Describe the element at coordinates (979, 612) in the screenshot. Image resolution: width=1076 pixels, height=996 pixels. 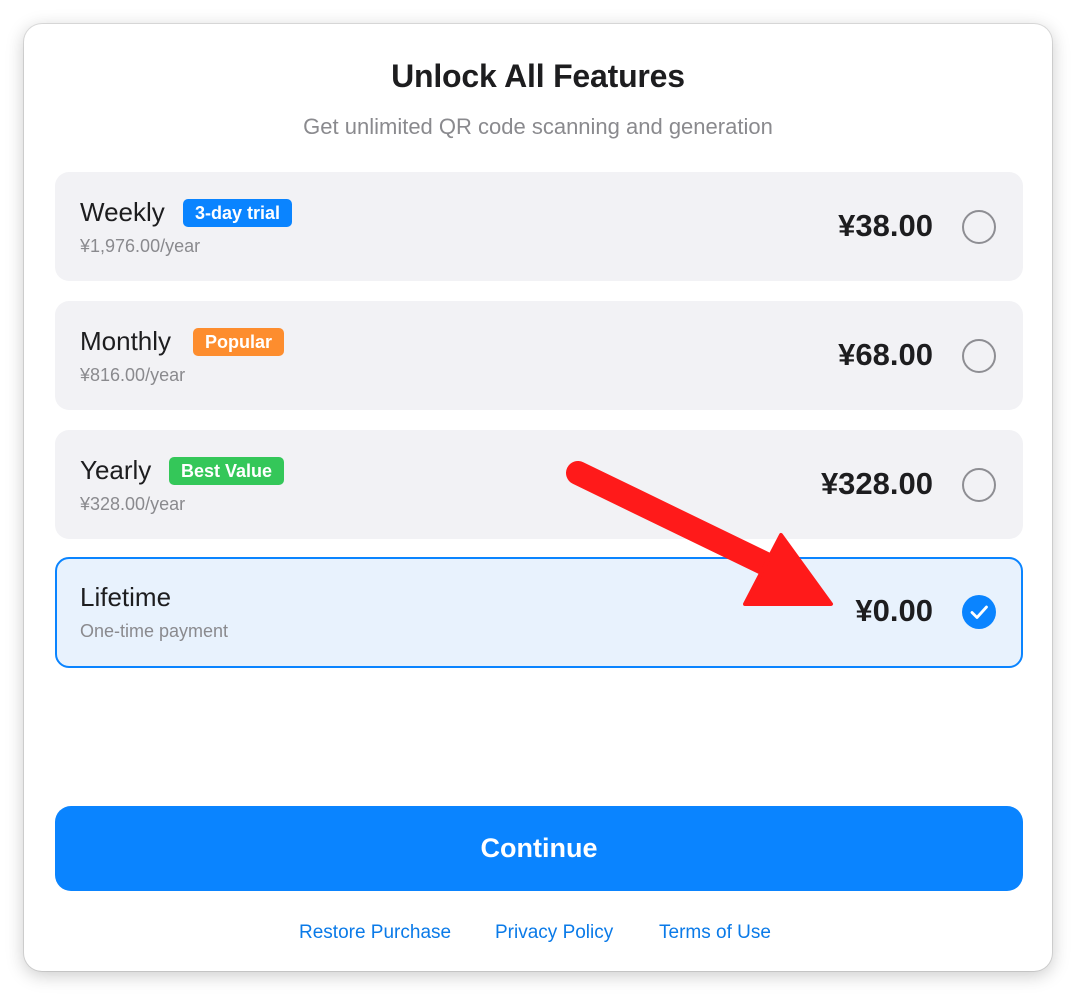
I see `checkmark-circle-icon` at that location.